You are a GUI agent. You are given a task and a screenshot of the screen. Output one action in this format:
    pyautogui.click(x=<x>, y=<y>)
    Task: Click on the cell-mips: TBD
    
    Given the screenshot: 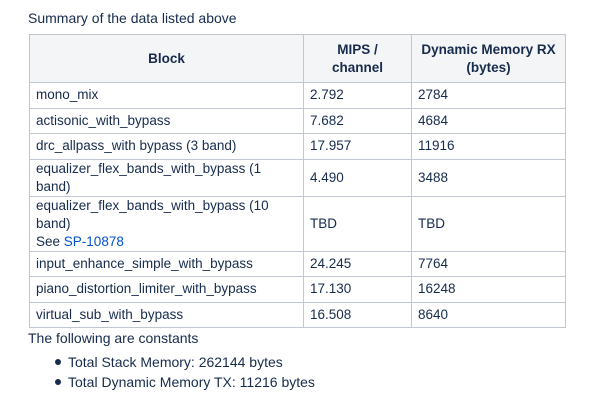 What is the action you would take?
    pyautogui.click(x=357, y=223)
    